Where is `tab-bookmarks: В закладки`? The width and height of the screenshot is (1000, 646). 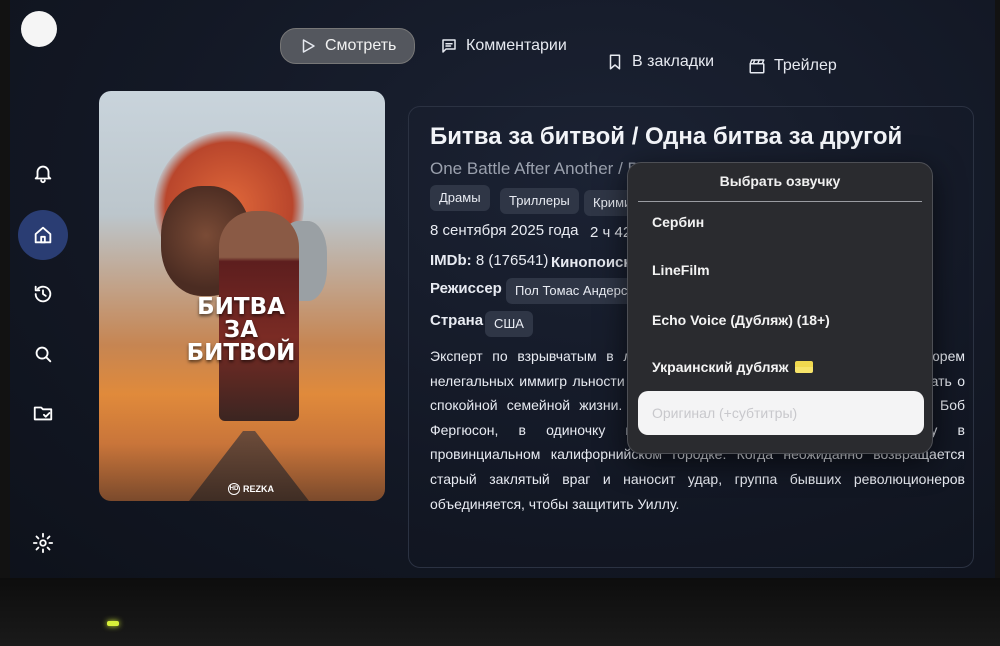 tab-bookmarks: В закладки is located at coordinates (660, 62).